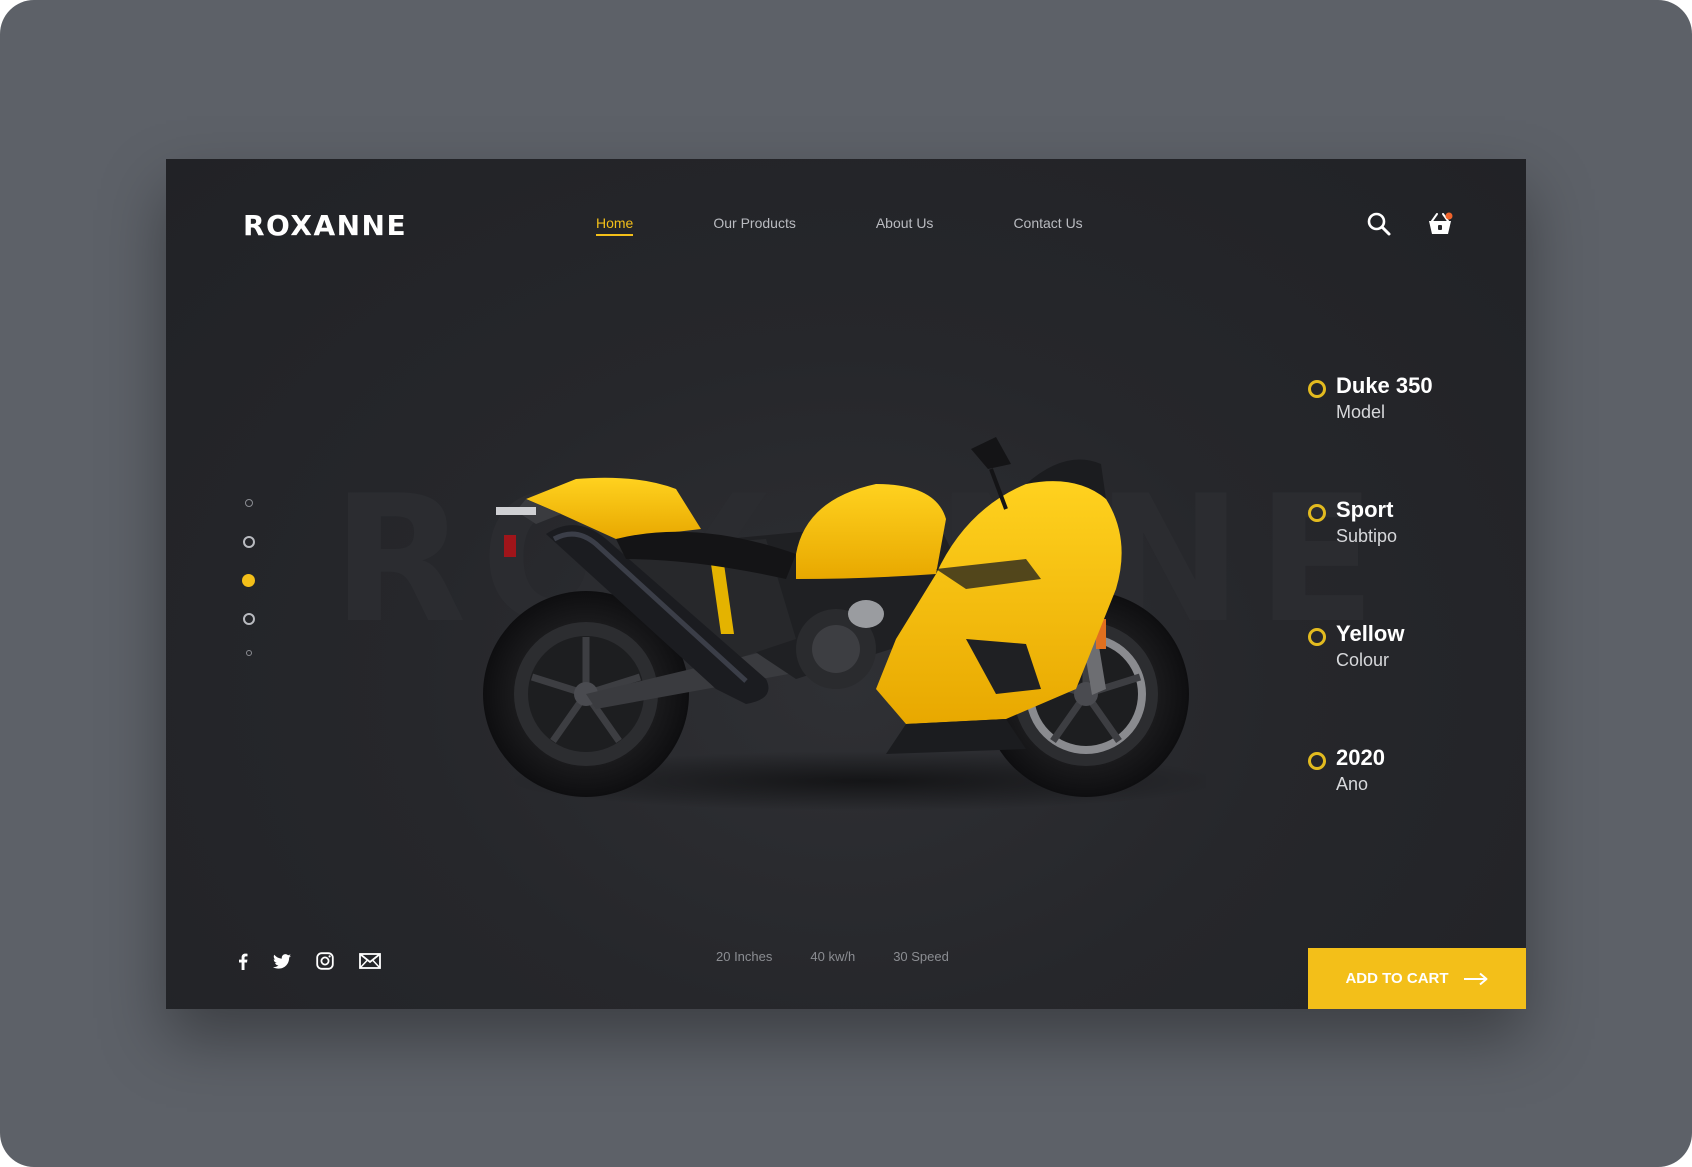  What do you see at coordinates (1449, 216) in the screenshot?
I see `cart-notification-dot` at bounding box center [1449, 216].